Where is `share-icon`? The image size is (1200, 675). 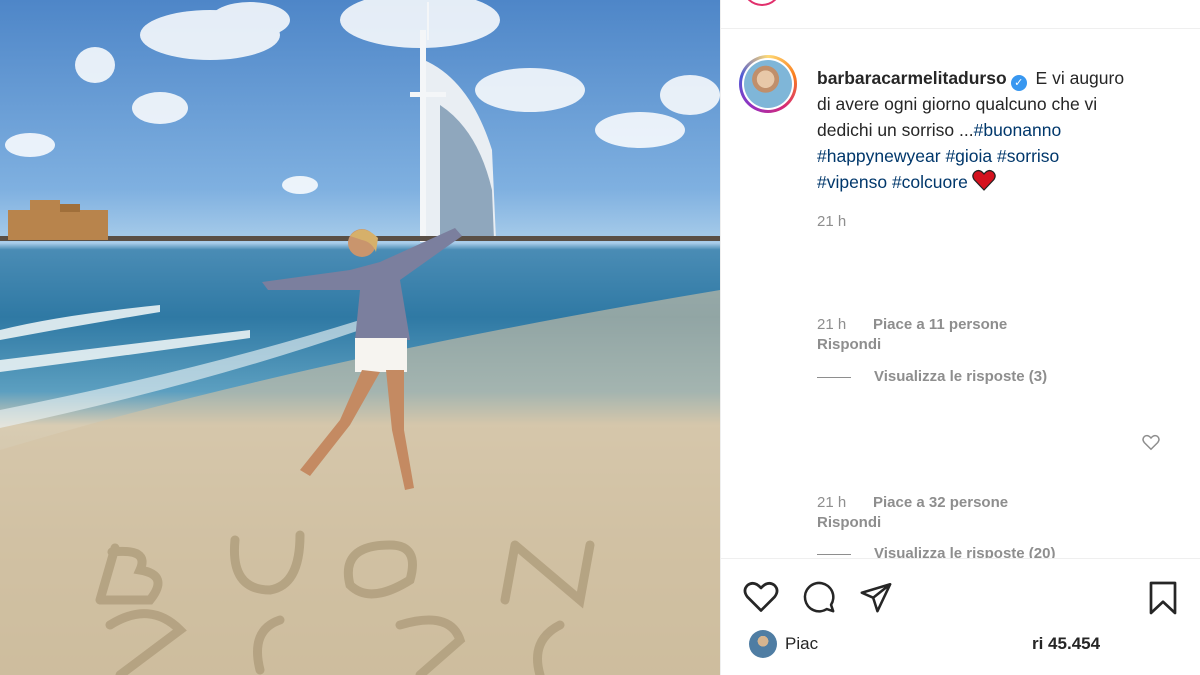 share-icon is located at coordinates (876, 597).